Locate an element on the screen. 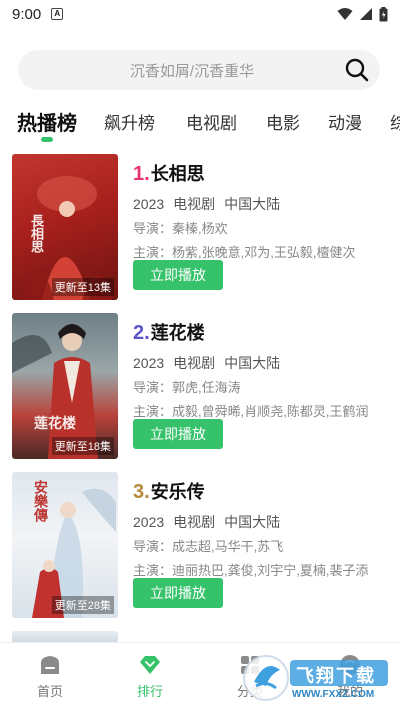 Image resolution: width=400 pixels, height=710 pixels. item-title: 莲花楼 is located at coordinates (178, 332).